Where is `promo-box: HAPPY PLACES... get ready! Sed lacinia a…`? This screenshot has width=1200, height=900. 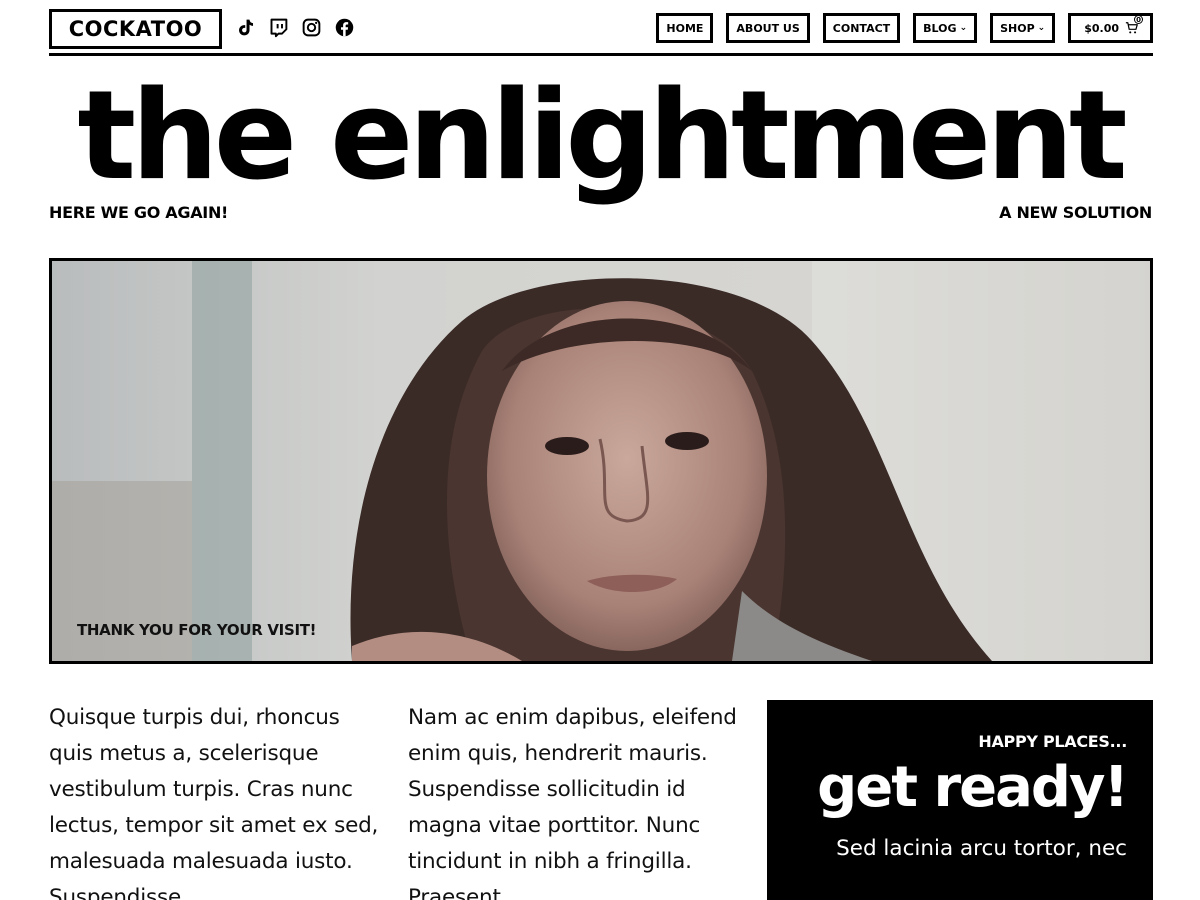 promo-box: HAPPY PLACES... get ready! Sed lacinia a… is located at coordinates (960, 800).